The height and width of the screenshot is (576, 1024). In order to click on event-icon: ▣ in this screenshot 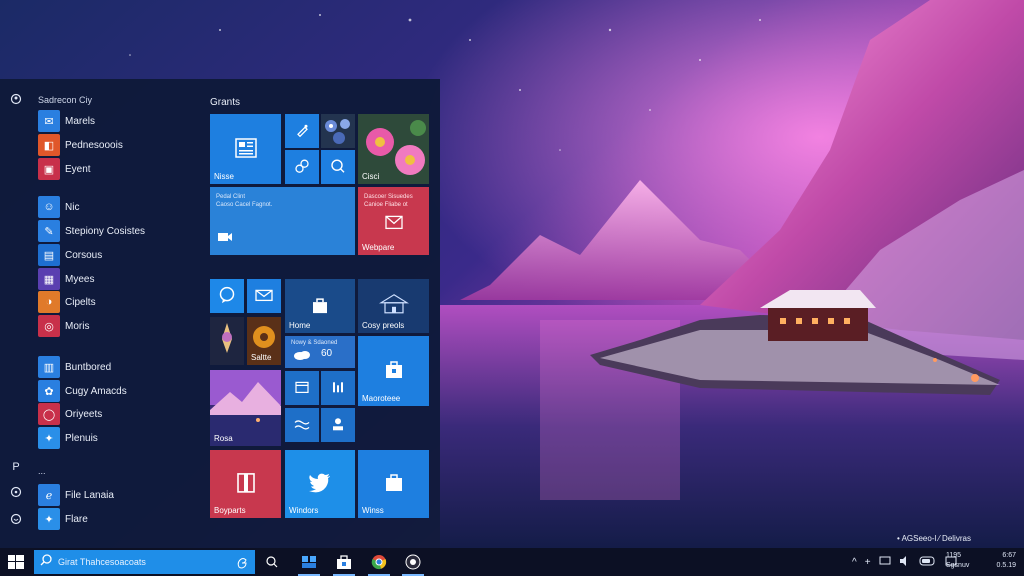, I will do `click(49, 169)`.